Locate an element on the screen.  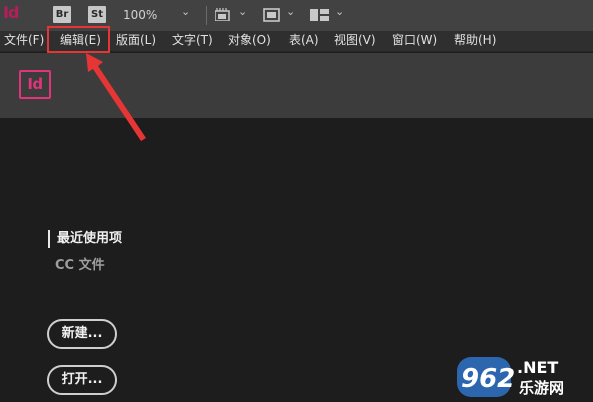
application-bar: Id Br St 100% ⌄ ⌄ ⌄ ⌄ is located at coordinates (296, 15).